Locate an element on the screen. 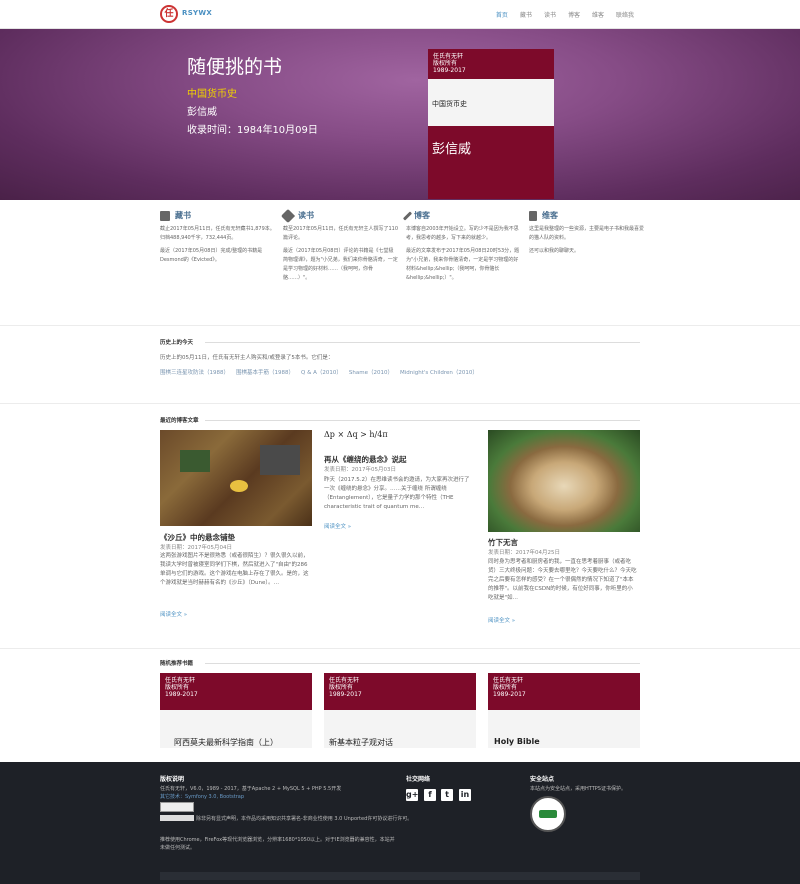 Image resolution: width=800 pixels, height=884 pixels. google-plus-icon: g+ is located at coordinates (412, 795).